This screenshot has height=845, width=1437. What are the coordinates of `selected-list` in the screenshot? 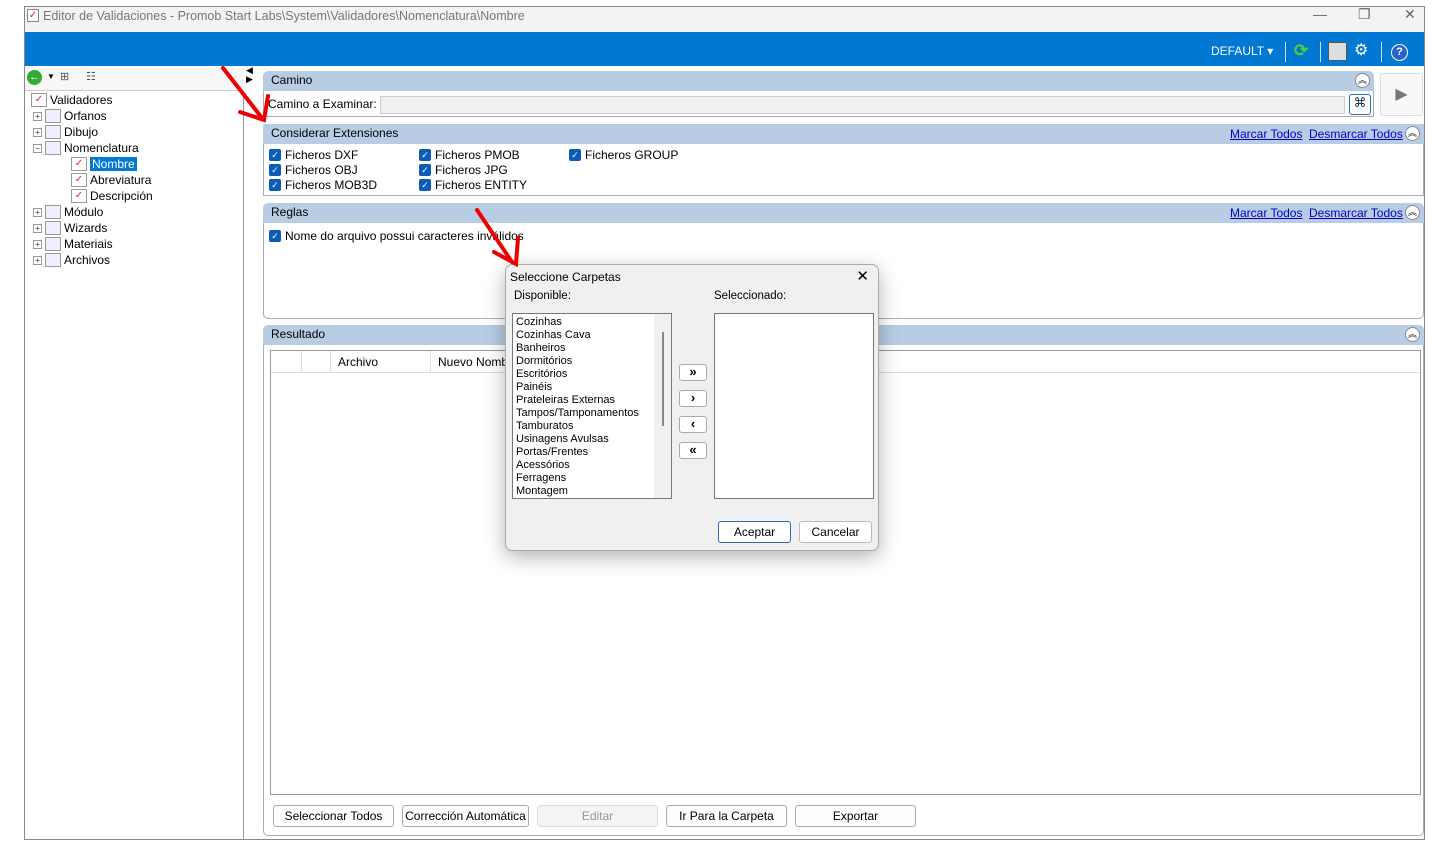 It's located at (794, 406).